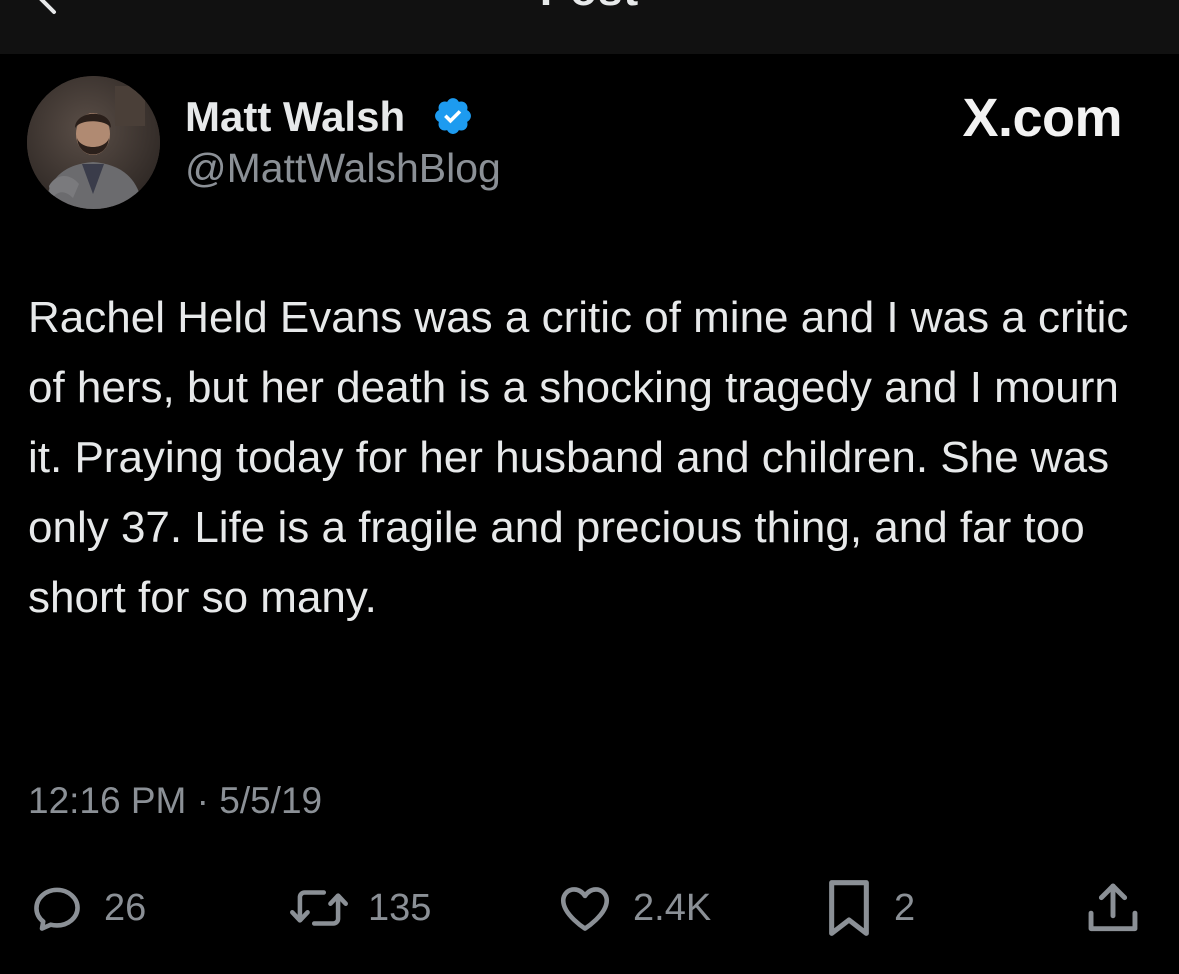 The image size is (1179, 974). Describe the element at coordinates (1042, 118) in the screenshot. I see `brand-label: X.com` at that location.